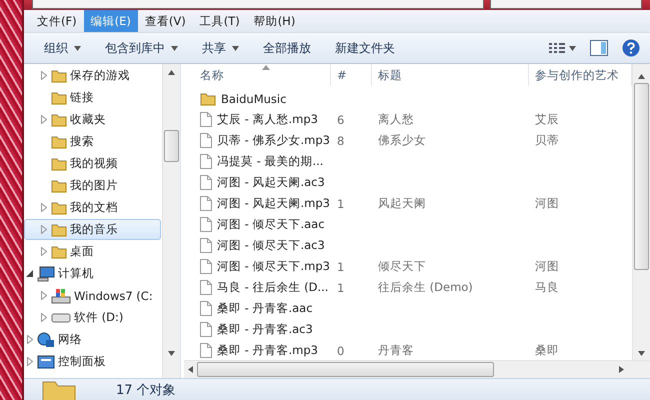  I want to click on nav-label: 我的音乐, so click(94, 229).